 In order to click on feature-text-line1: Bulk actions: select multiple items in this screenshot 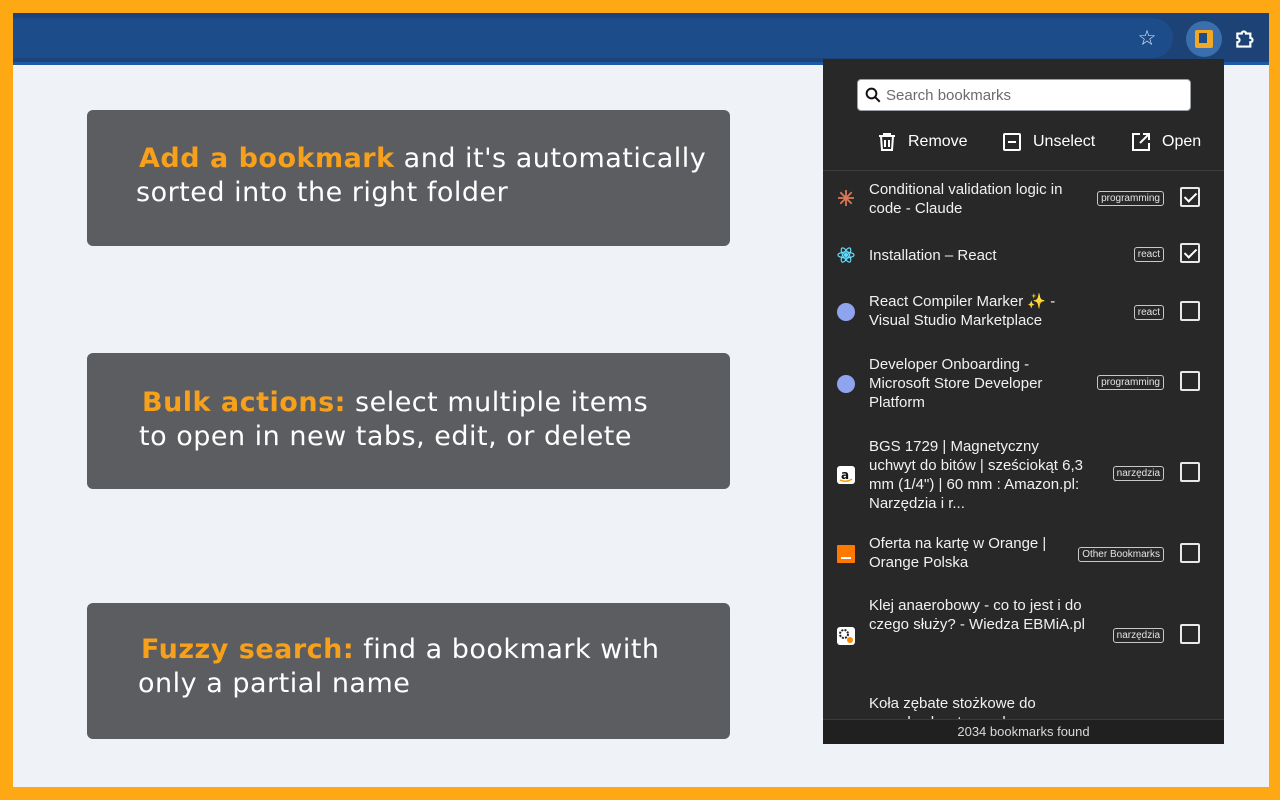, I will do `click(395, 403)`.